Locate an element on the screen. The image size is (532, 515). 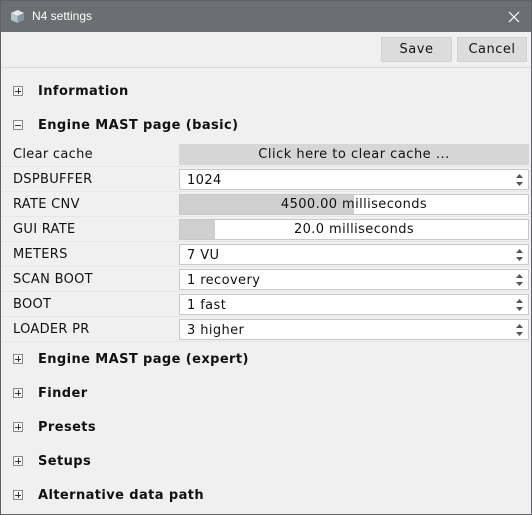
section-label: Alternative data path is located at coordinates (121, 495).